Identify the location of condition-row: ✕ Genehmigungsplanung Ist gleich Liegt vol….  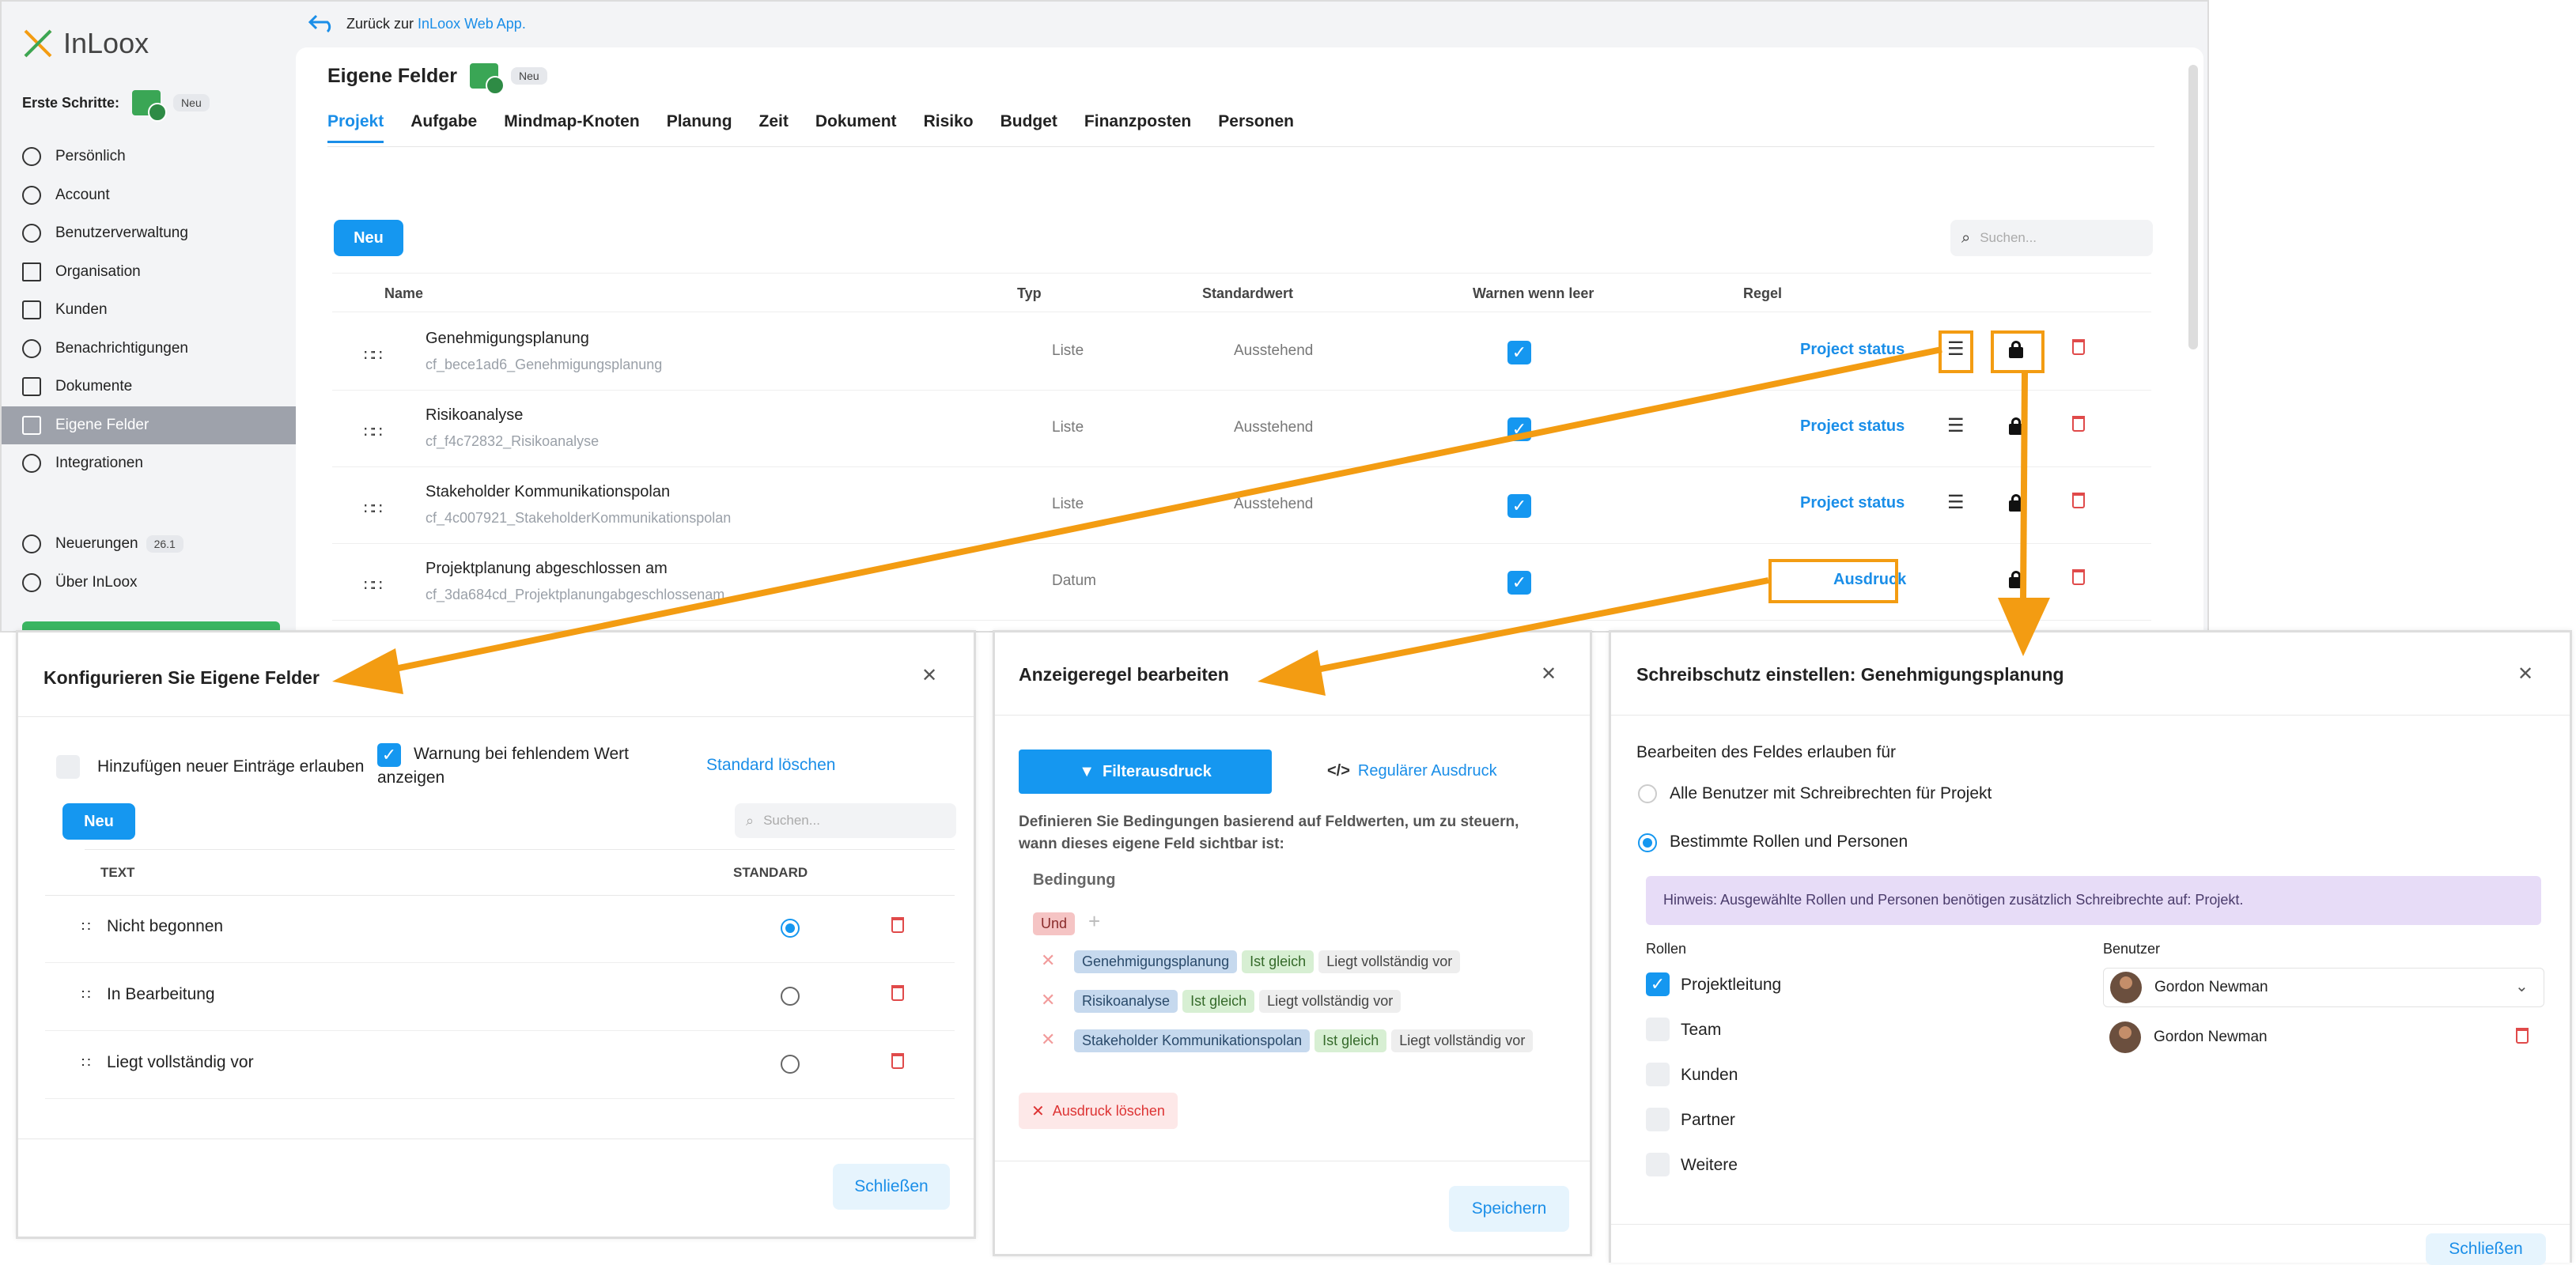
(1304, 964).